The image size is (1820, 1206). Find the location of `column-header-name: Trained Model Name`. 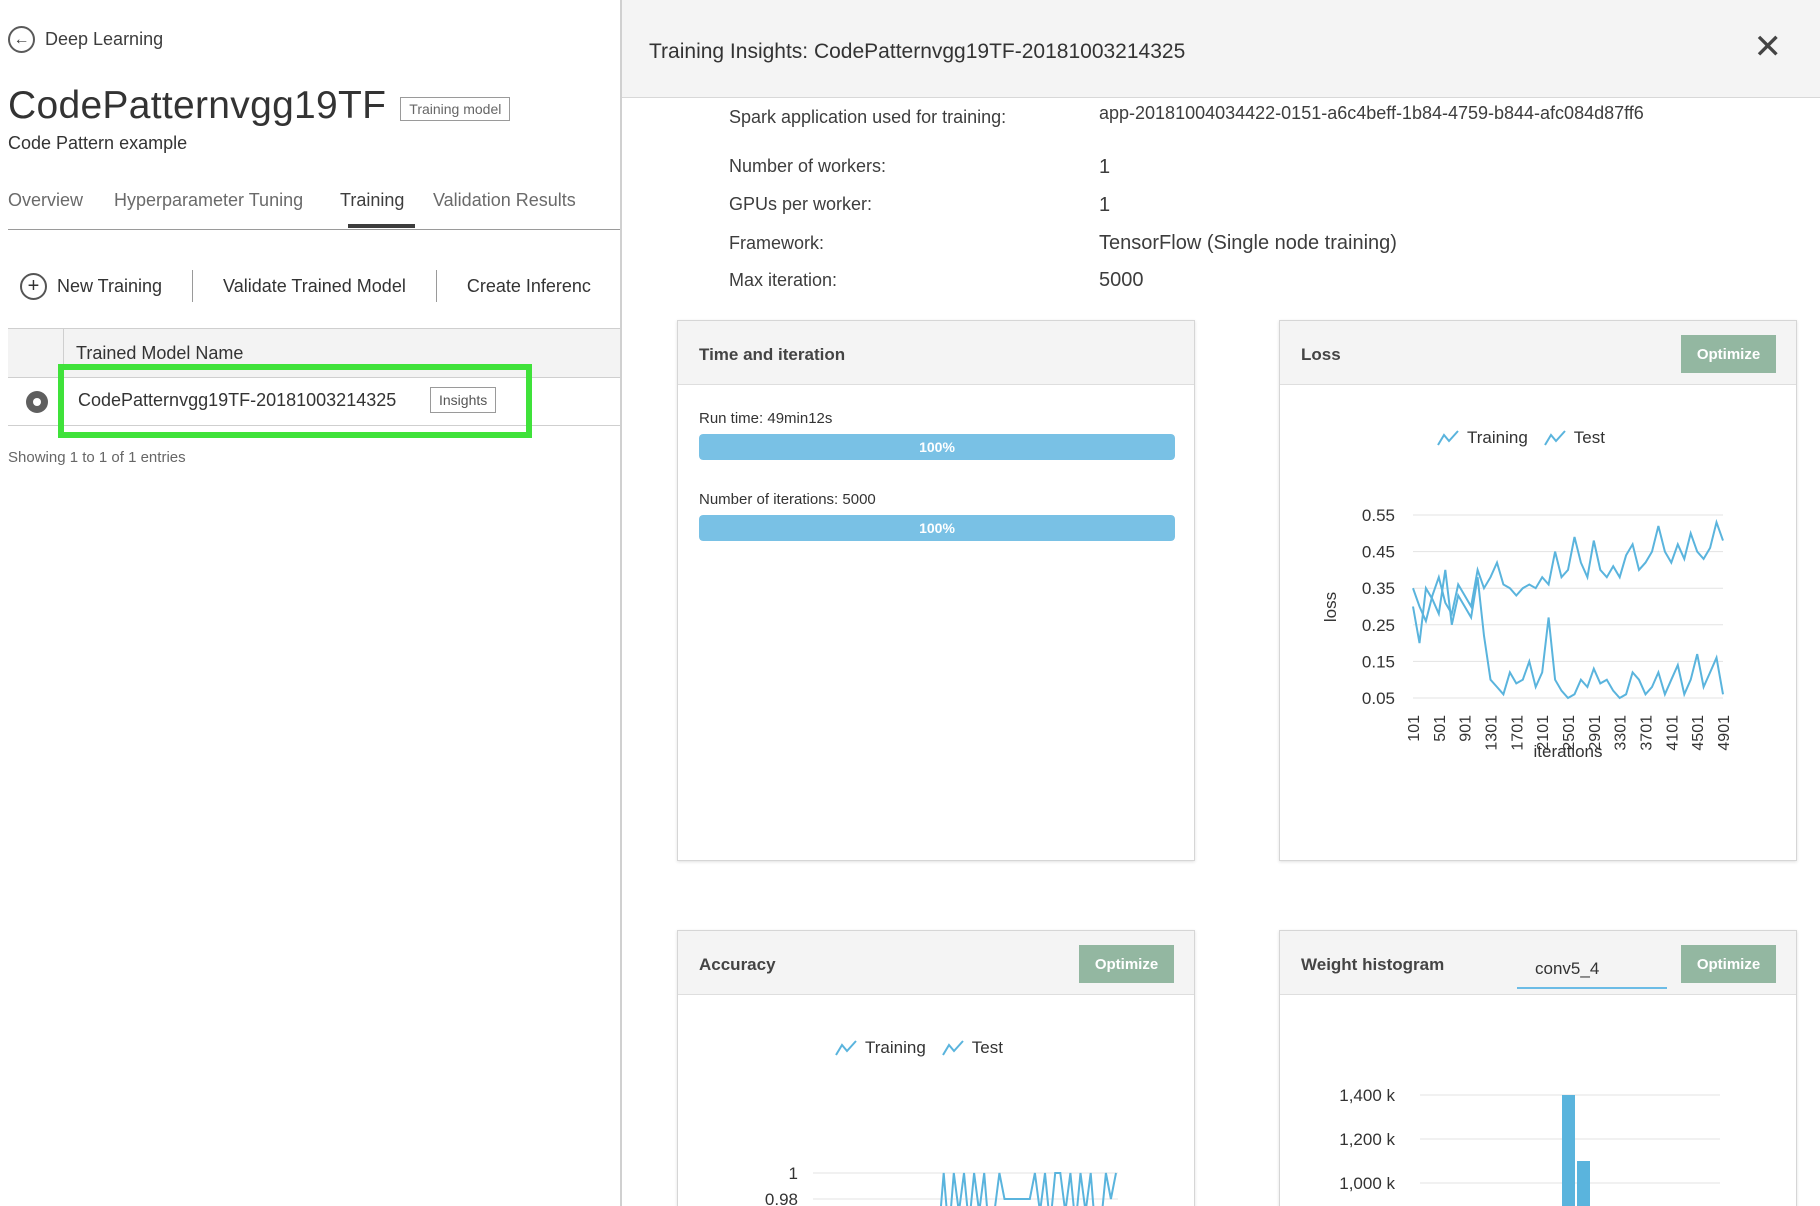

column-header-name: Trained Model Name is located at coordinates (159, 353).